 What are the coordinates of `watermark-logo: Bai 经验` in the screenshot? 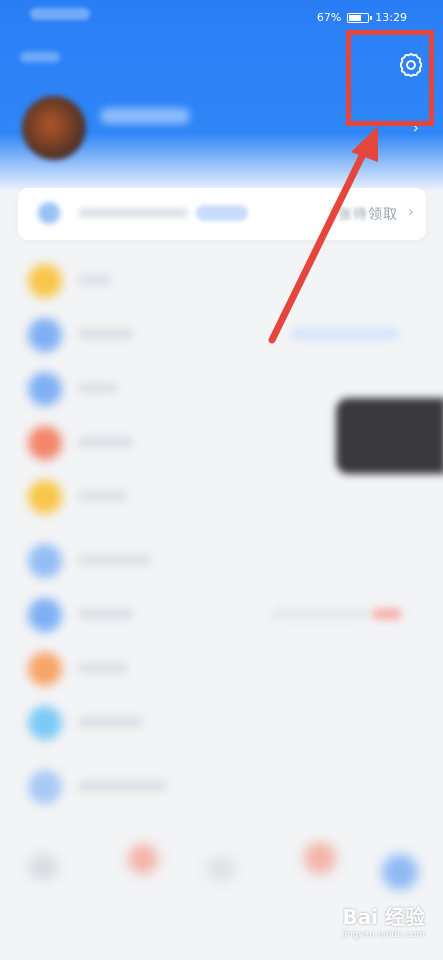 It's located at (383, 917).